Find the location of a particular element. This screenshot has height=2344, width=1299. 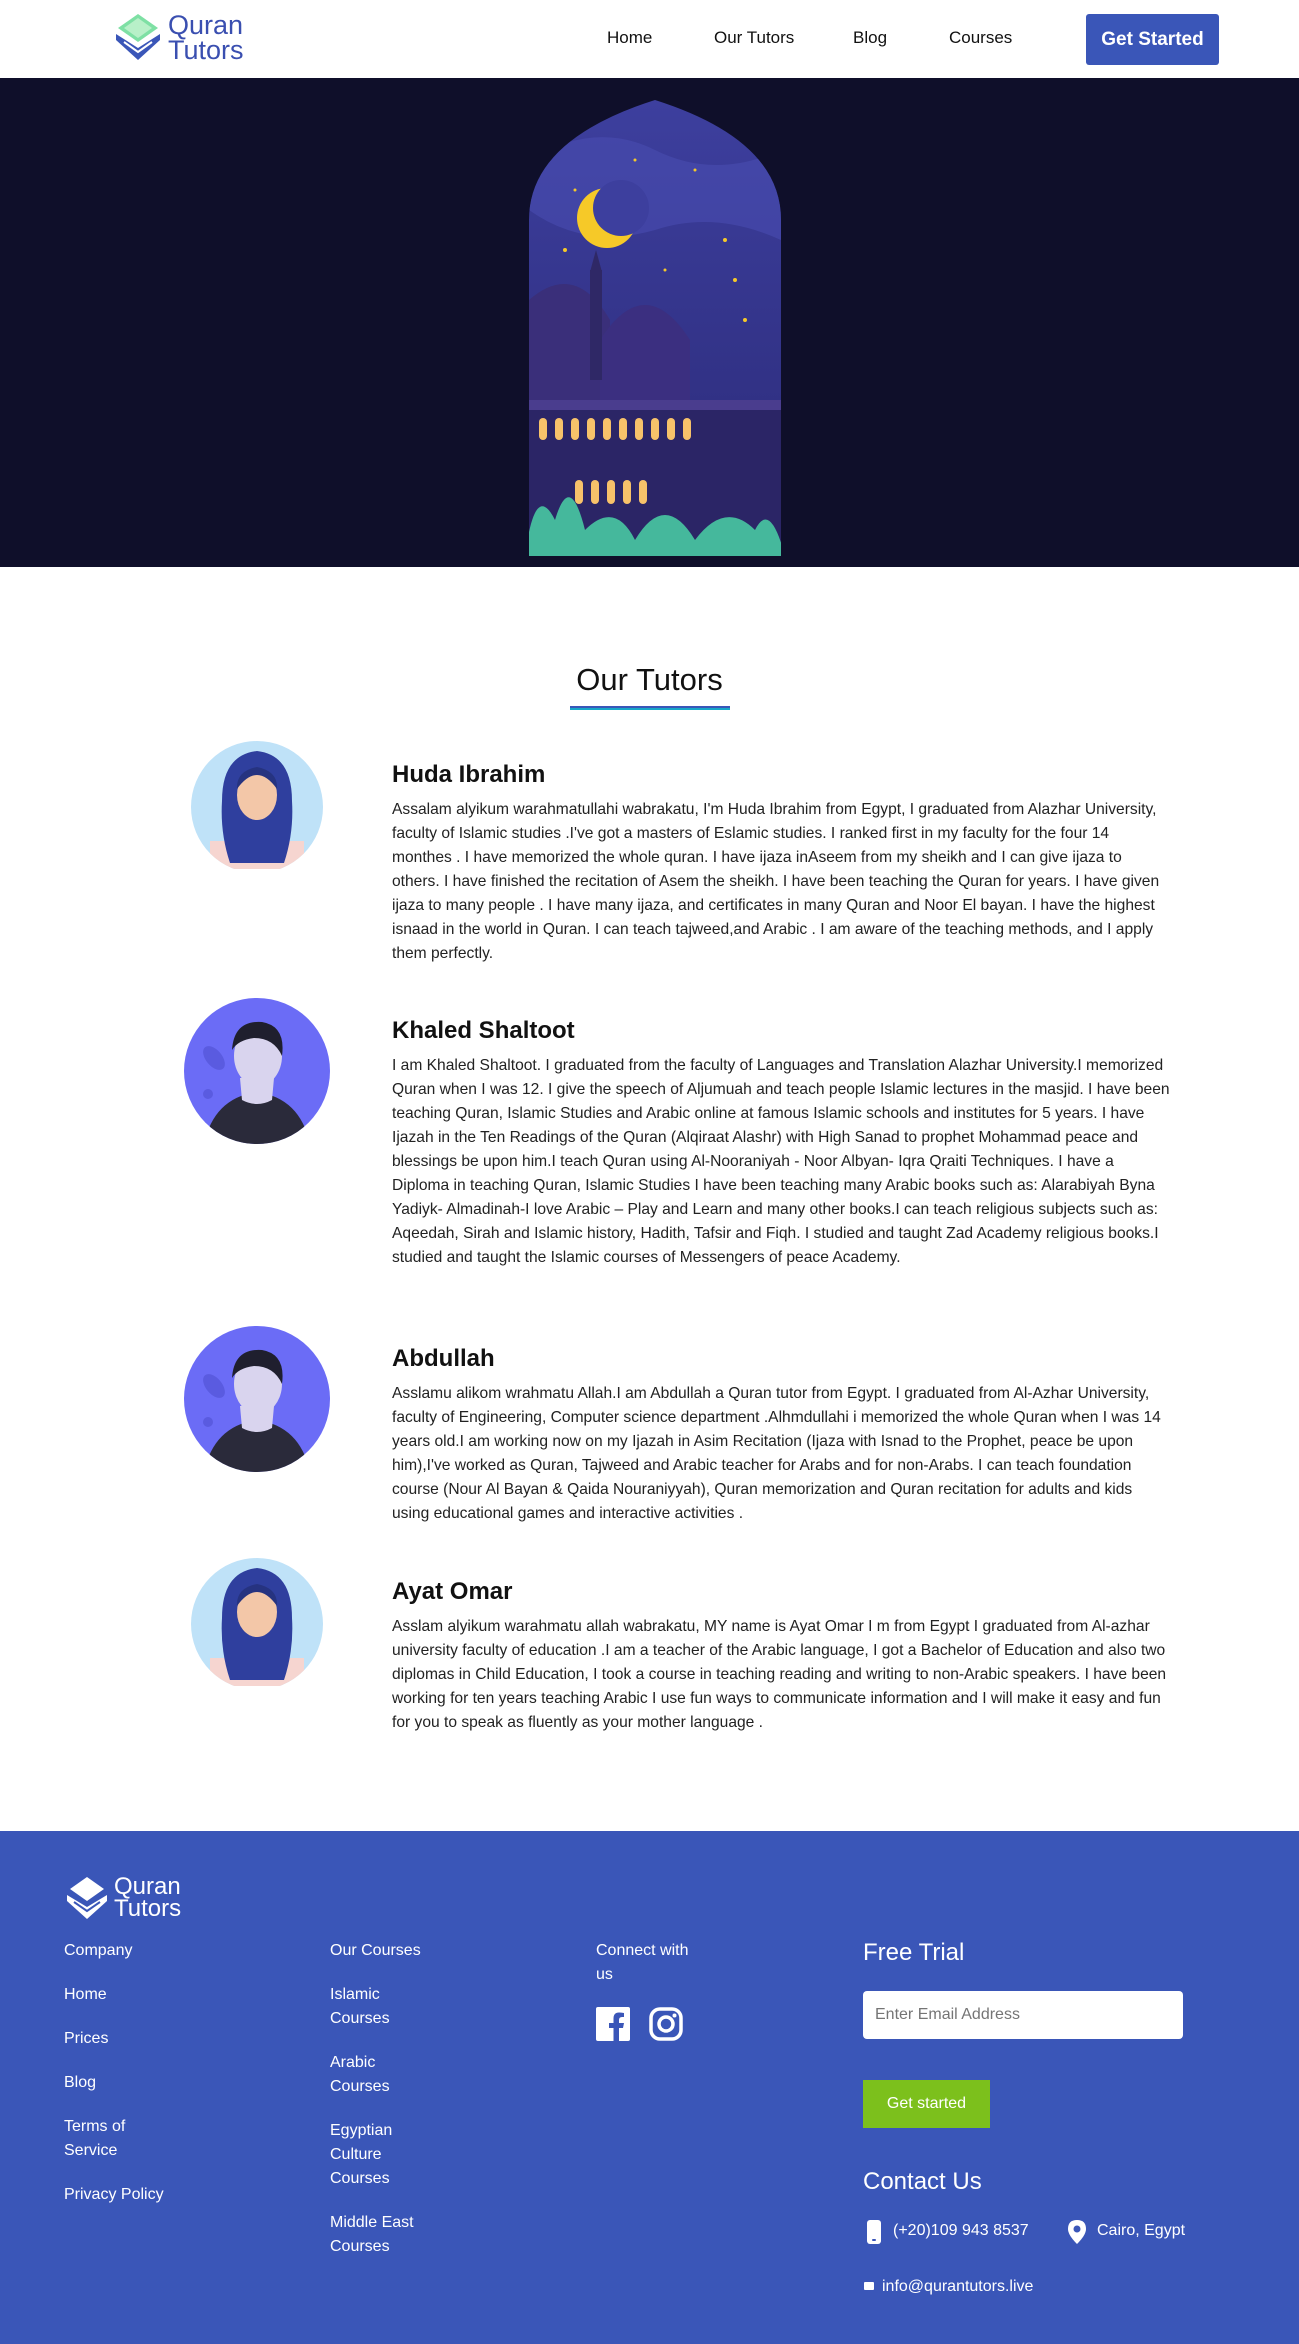

tutor-avatar-huda is located at coordinates (257, 805).